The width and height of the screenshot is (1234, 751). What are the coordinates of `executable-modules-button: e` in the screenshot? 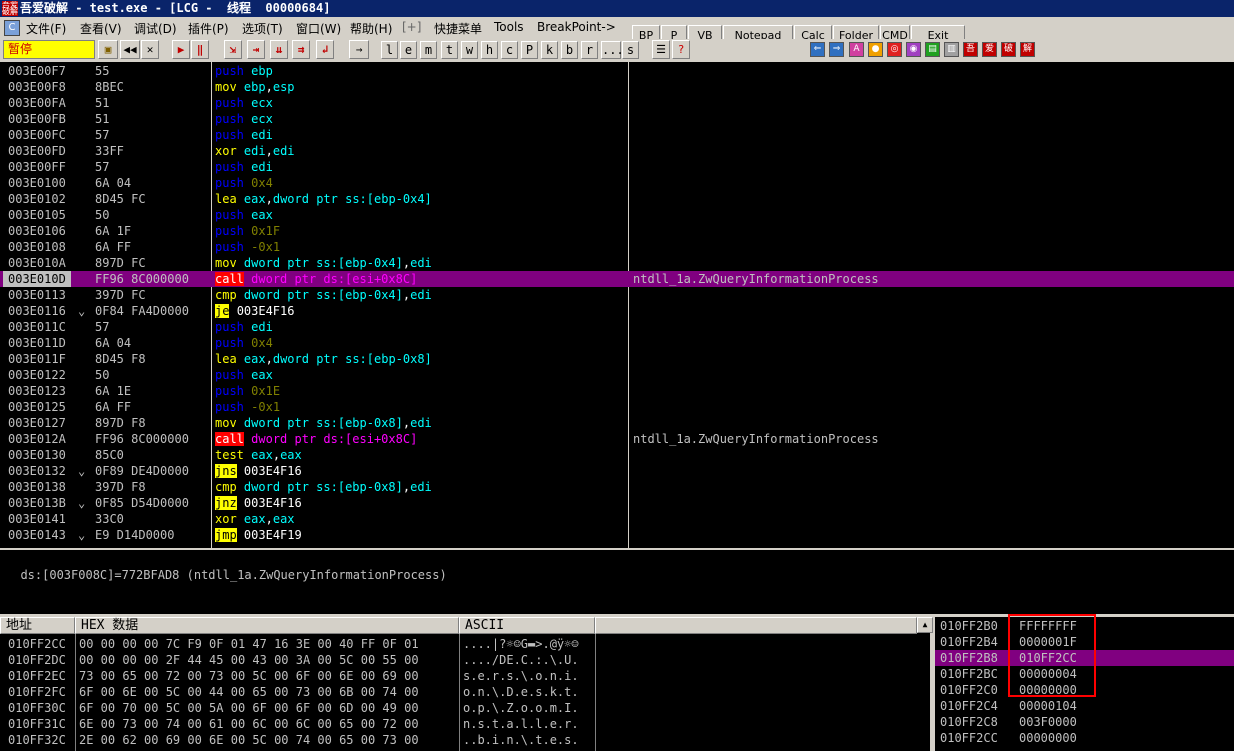 It's located at (408, 50).